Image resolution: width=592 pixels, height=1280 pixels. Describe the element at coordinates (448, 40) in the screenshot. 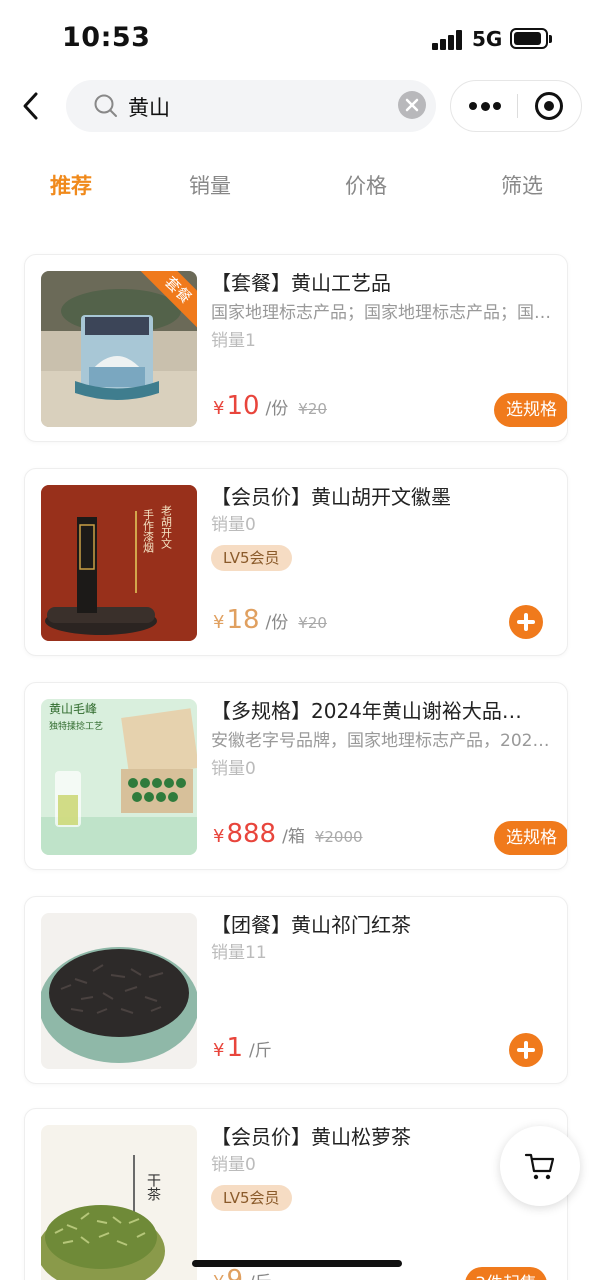

I see `signal-icon` at that location.